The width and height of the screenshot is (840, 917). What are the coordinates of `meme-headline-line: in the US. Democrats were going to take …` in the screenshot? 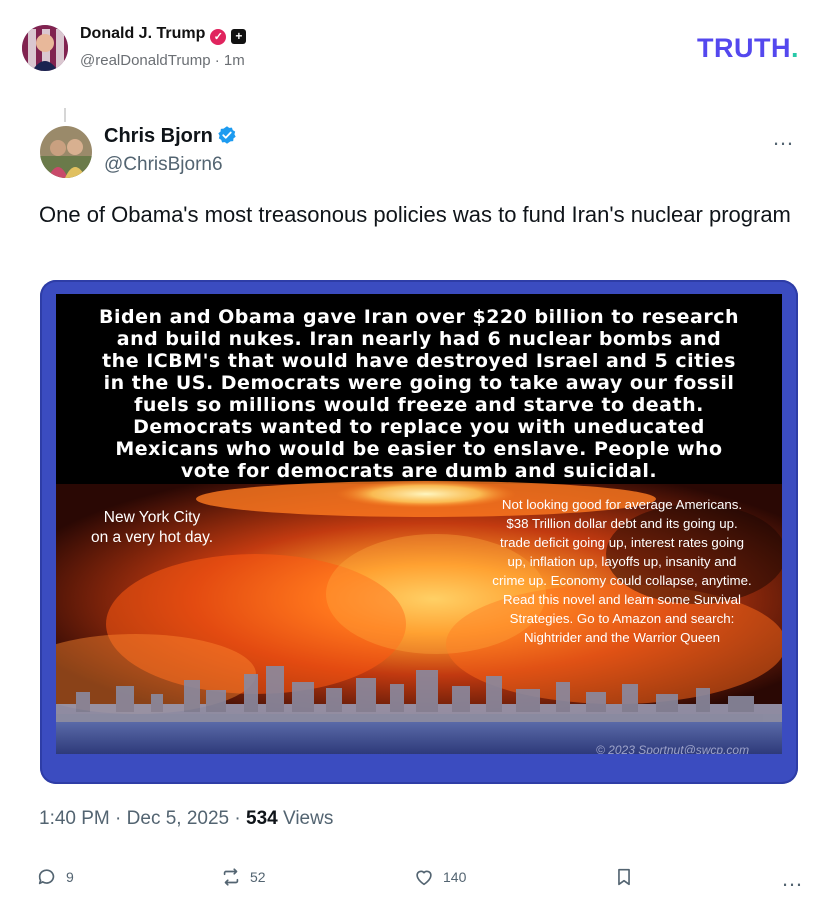 It's located at (419, 383).